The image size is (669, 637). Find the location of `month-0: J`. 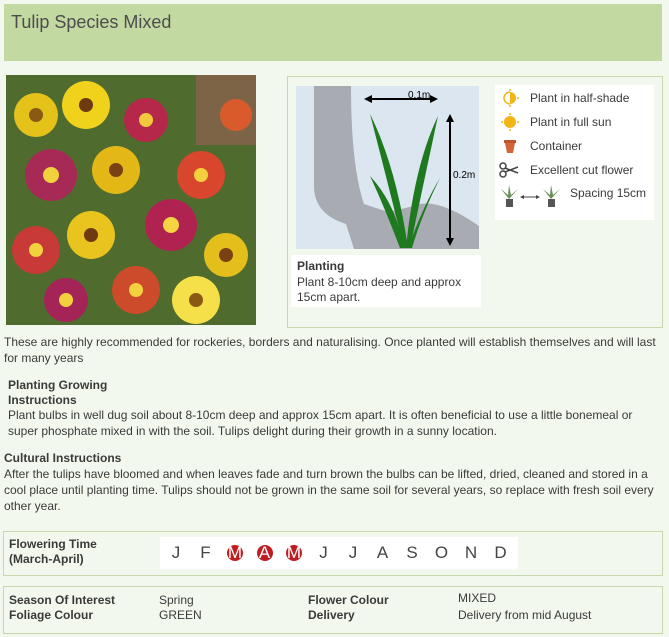

month-0: J is located at coordinates (176, 553).